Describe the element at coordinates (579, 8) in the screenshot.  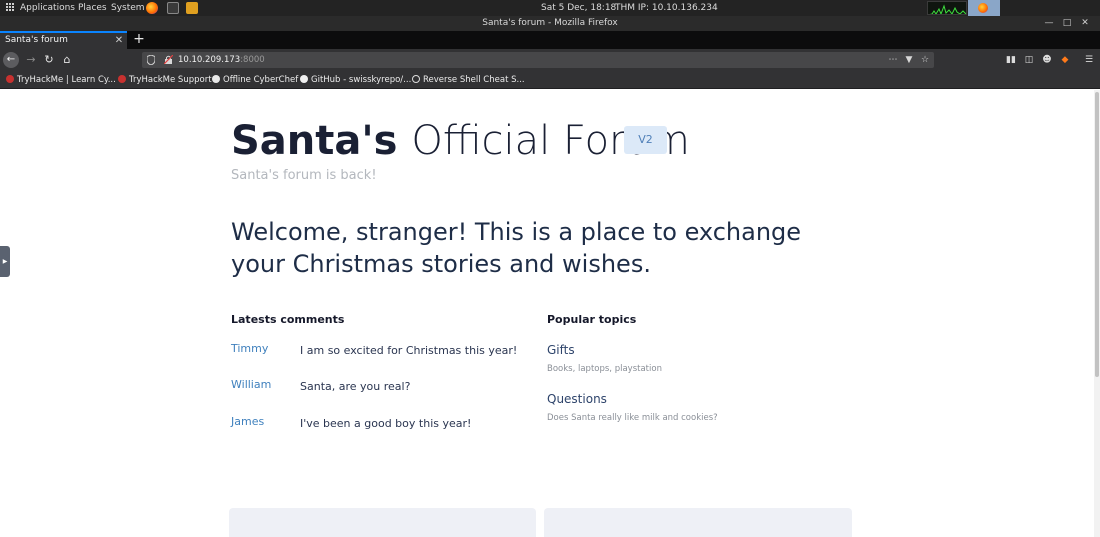
I see `clock: Sat 5 Dec, 18:18` at that location.